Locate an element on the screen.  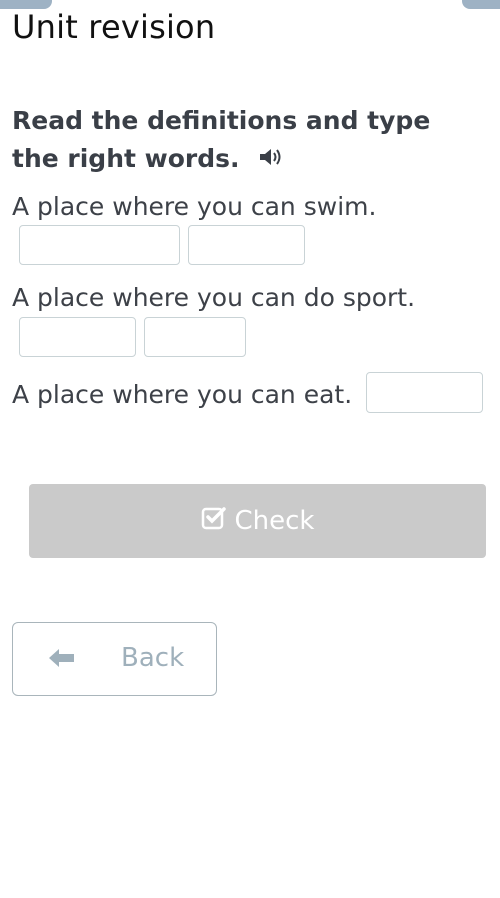
question-swim: A place where you can swim. is located at coordinates (194, 206).